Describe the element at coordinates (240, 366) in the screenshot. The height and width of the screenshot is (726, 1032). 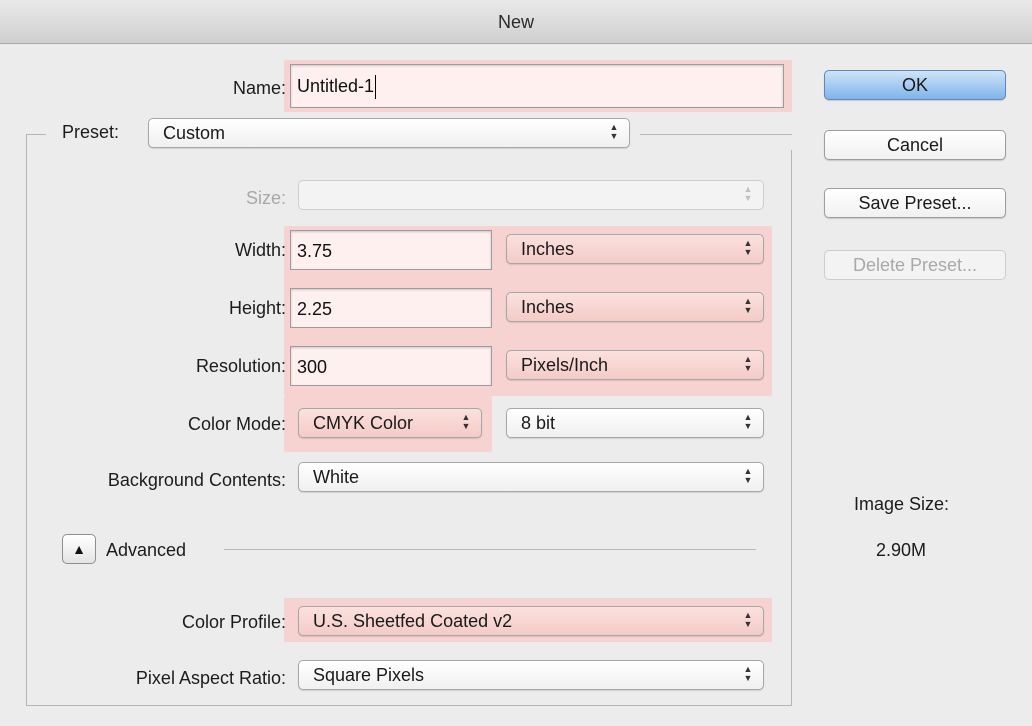
I see `resolution-label: Resolution:` at that location.